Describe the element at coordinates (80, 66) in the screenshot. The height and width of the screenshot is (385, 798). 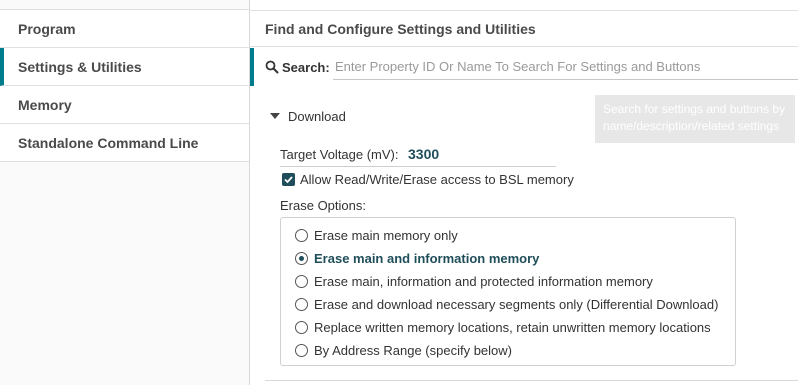
I see `sidebar-item-label: Settings & Utilities` at that location.